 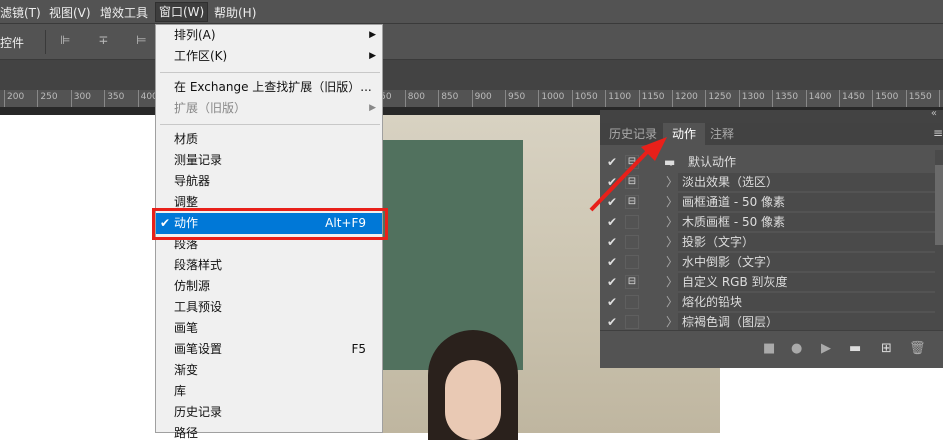 What do you see at coordinates (201, 56) in the screenshot?
I see `menu-item-label: 工作区(K)` at bounding box center [201, 56].